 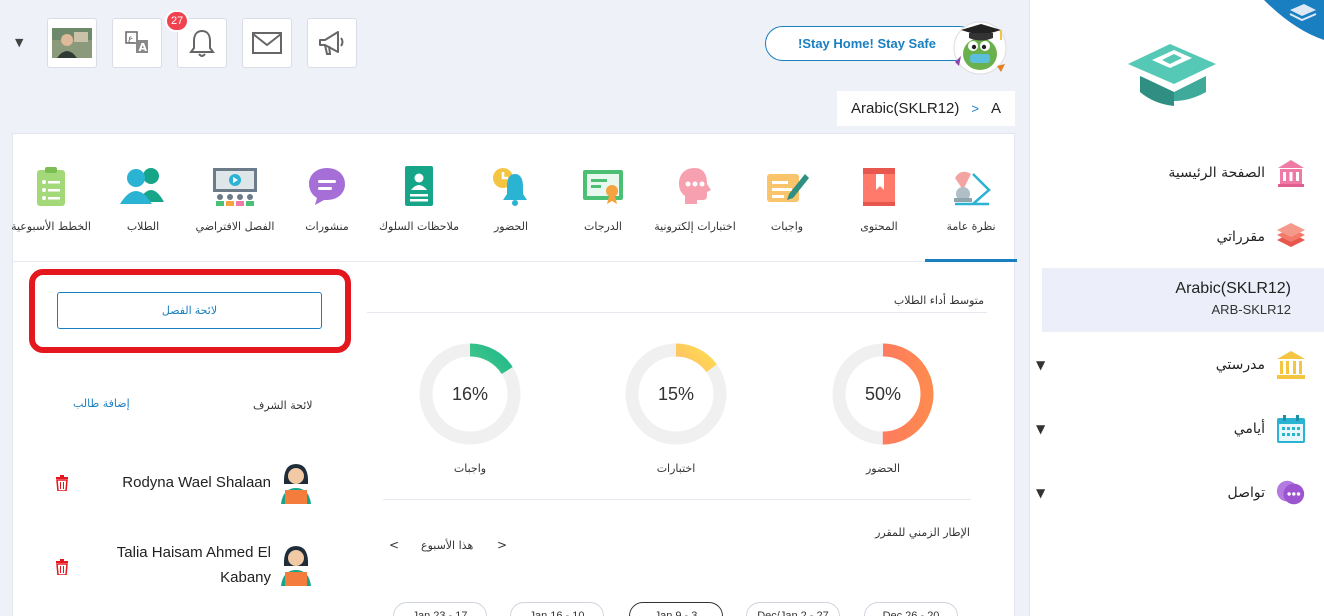 What do you see at coordinates (101, 403) in the screenshot?
I see `add-student-link: إضافة طالب` at bounding box center [101, 403].